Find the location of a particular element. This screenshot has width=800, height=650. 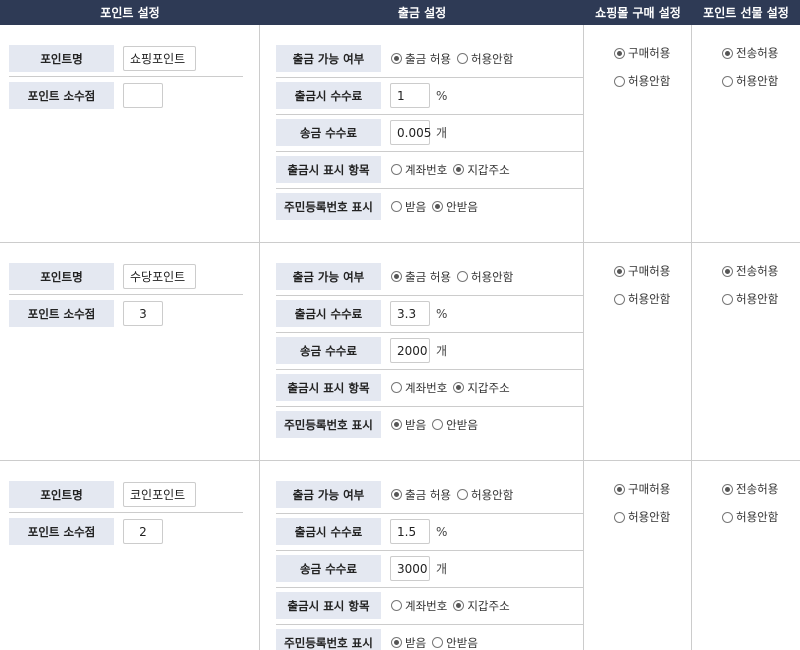

transfer-fee-input: 0.005 is located at coordinates (410, 132).